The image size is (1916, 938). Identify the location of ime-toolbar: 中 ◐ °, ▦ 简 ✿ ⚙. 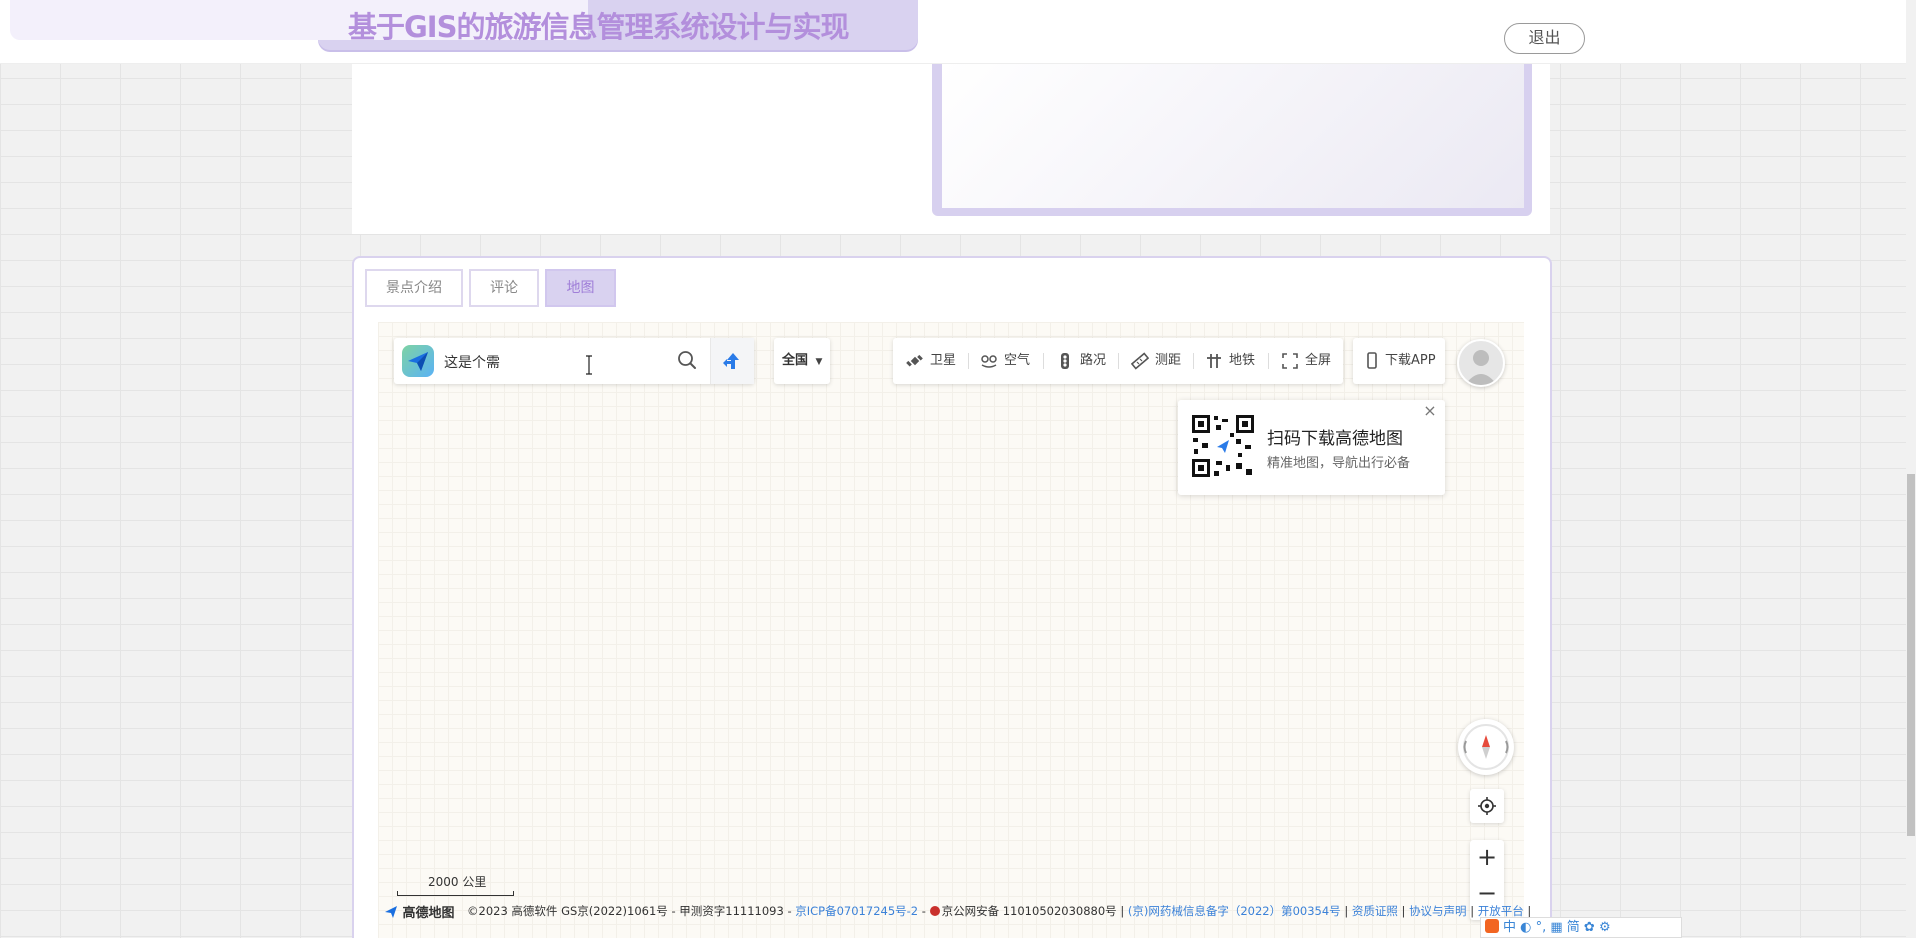
(1581, 927).